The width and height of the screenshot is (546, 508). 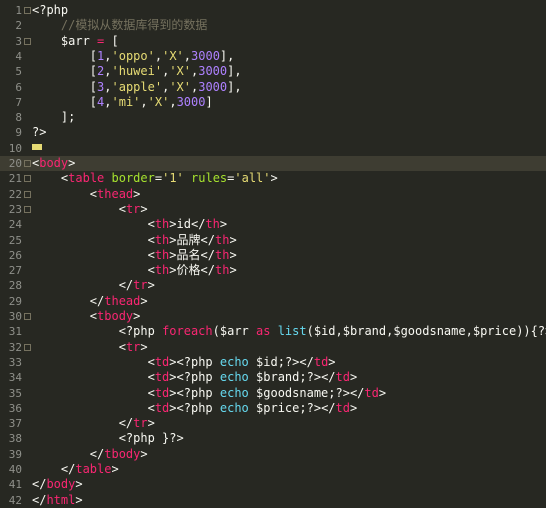 What do you see at coordinates (273, 194) in the screenshot?
I see `code-line: 22 <thead>` at bounding box center [273, 194].